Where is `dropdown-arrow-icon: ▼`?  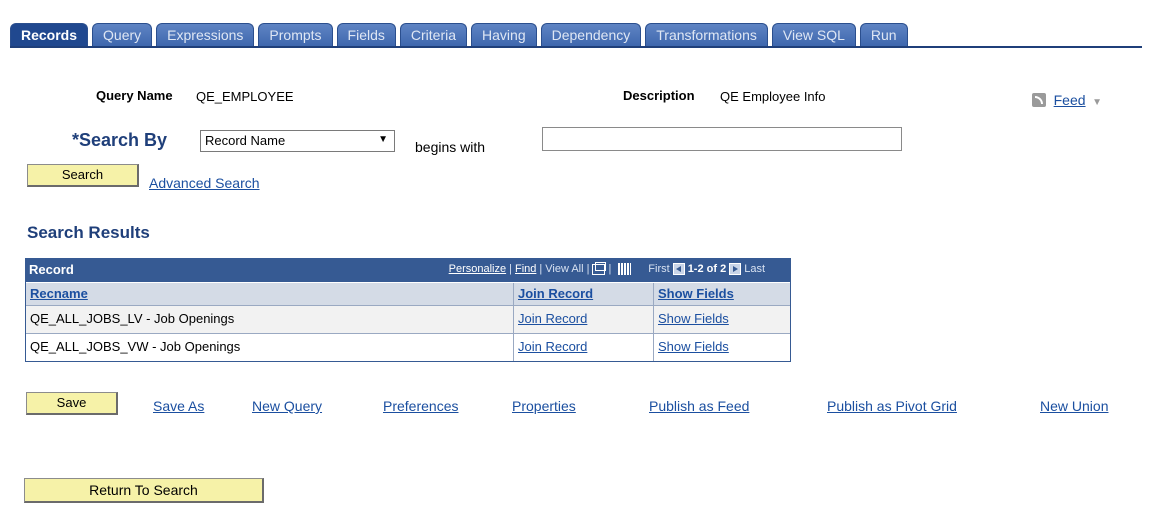
dropdown-arrow-icon: ▼ is located at coordinates (383, 139).